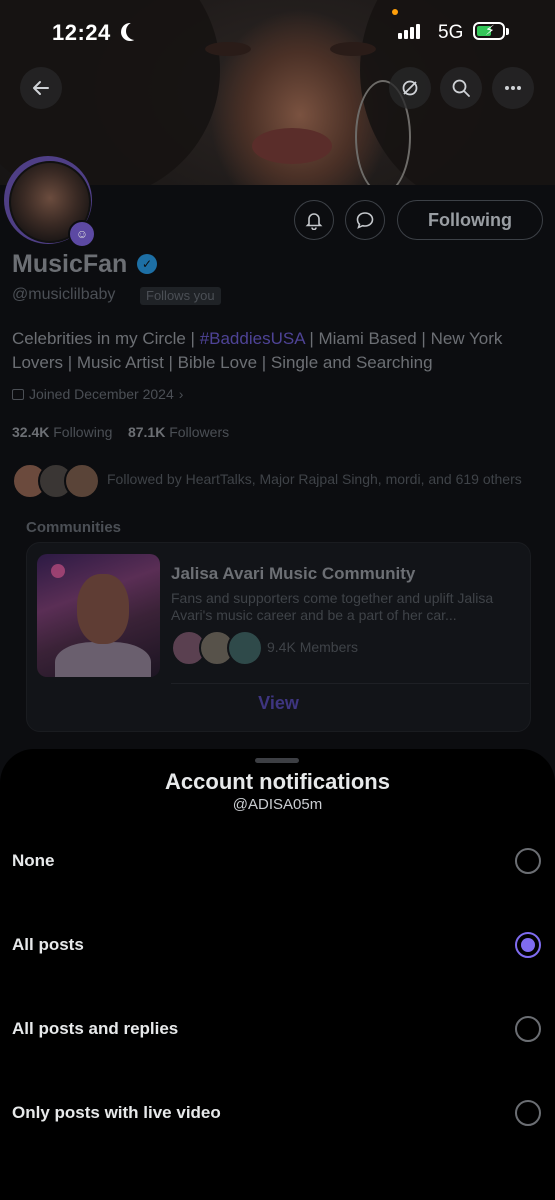 The height and width of the screenshot is (1200, 555). What do you see at coordinates (135, 31) in the screenshot?
I see `moon-icon` at bounding box center [135, 31].